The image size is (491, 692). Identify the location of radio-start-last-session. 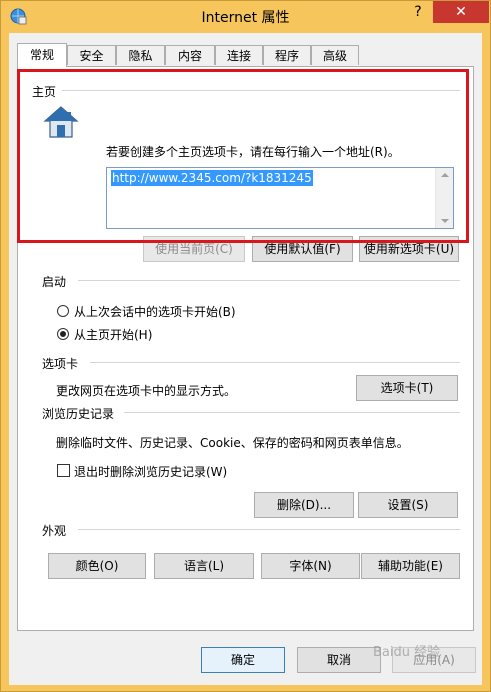
(63, 311).